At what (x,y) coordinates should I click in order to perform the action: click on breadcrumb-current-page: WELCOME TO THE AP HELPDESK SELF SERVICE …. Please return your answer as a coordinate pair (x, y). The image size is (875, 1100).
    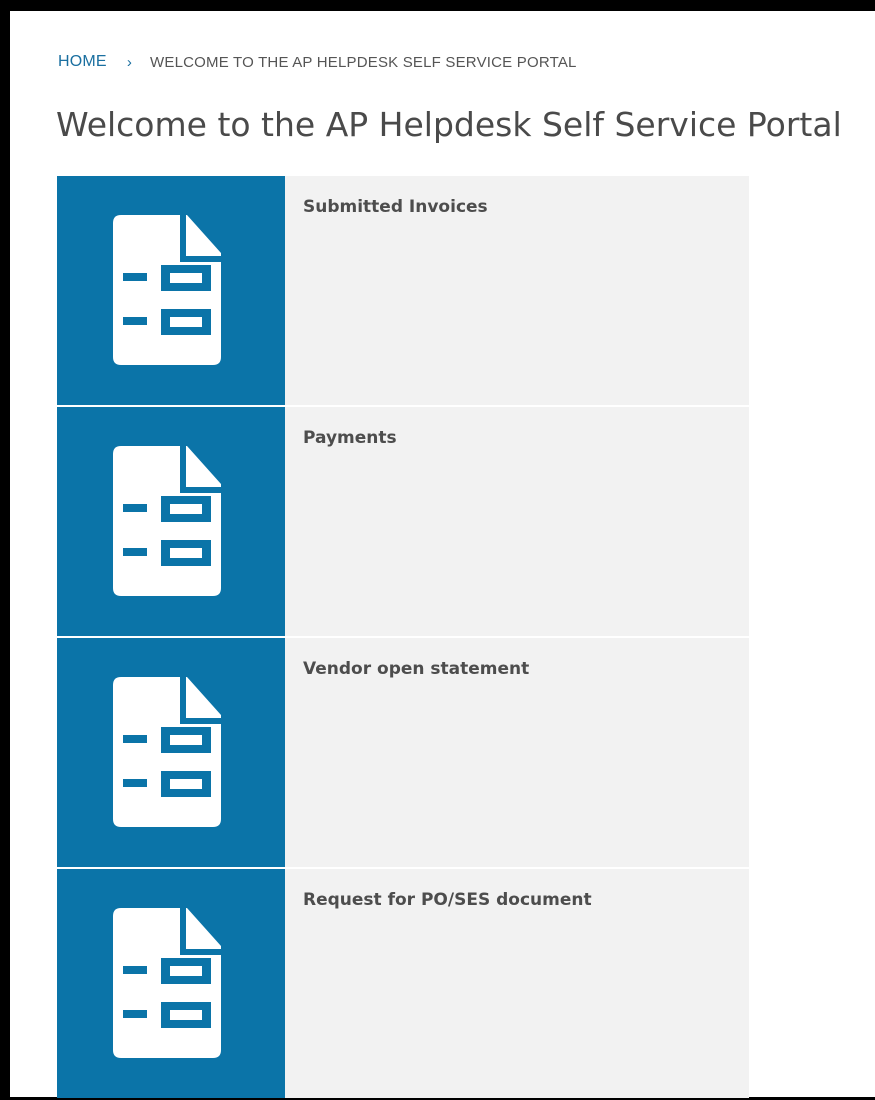
    Looking at the image, I should click on (363, 62).